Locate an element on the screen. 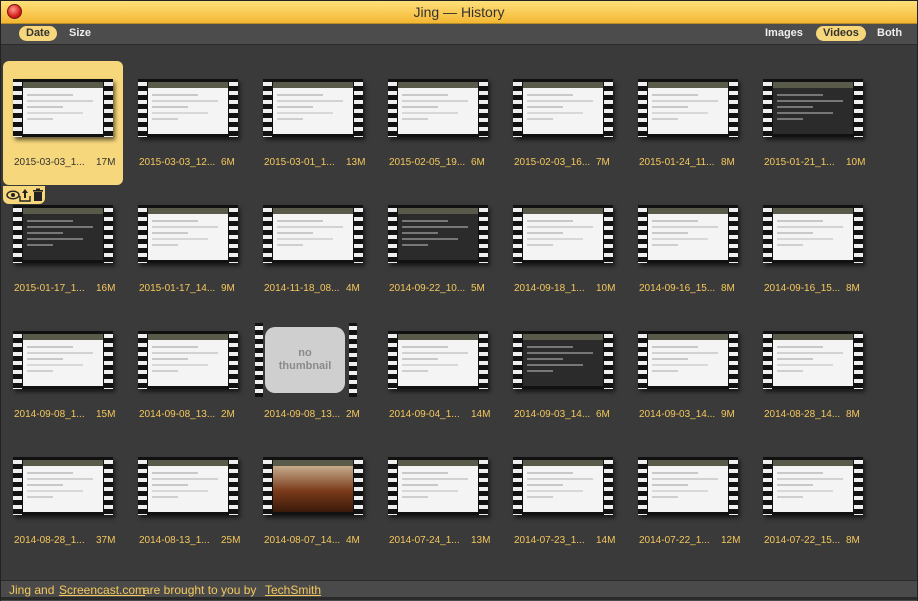 This screenshot has width=918, height=601. video-item: 2014-07-24_1... 13M is located at coordinates (438, 501).